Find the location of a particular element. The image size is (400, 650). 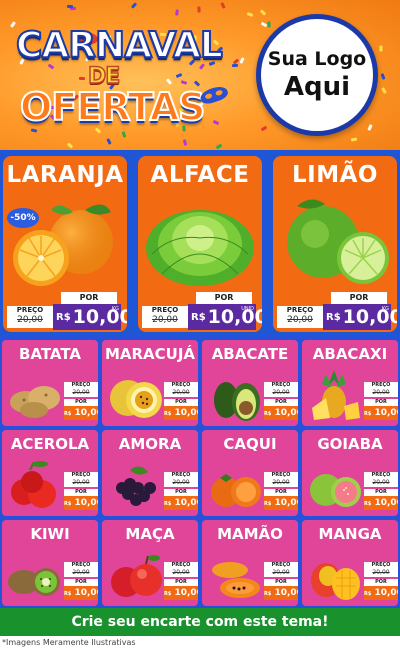

product-name: MAMÃO is located at coordinates (250, 534).